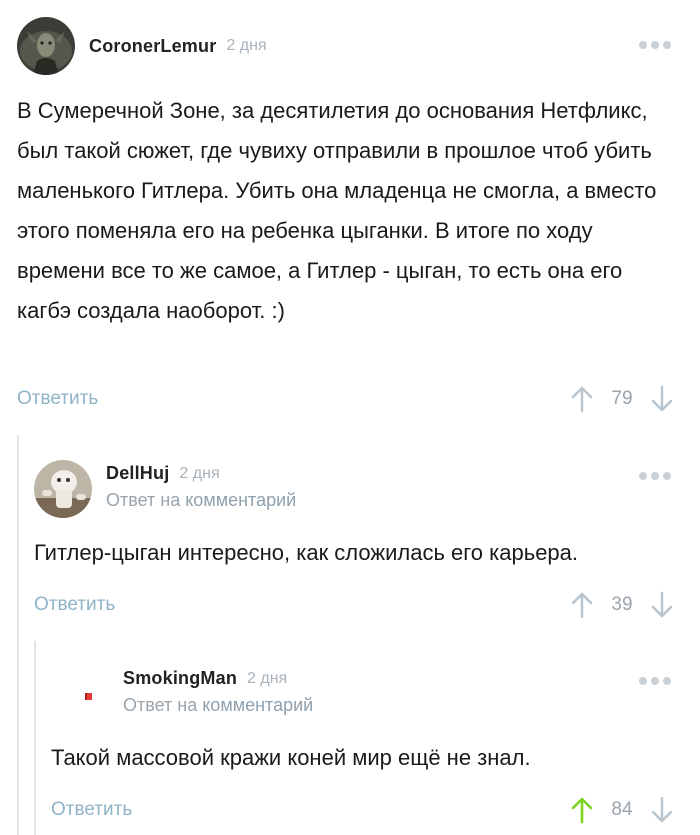 This screenshot has width=700, height=835. I want to click on comment-header: CoronerLemur 2 дня, so click(142, 46).